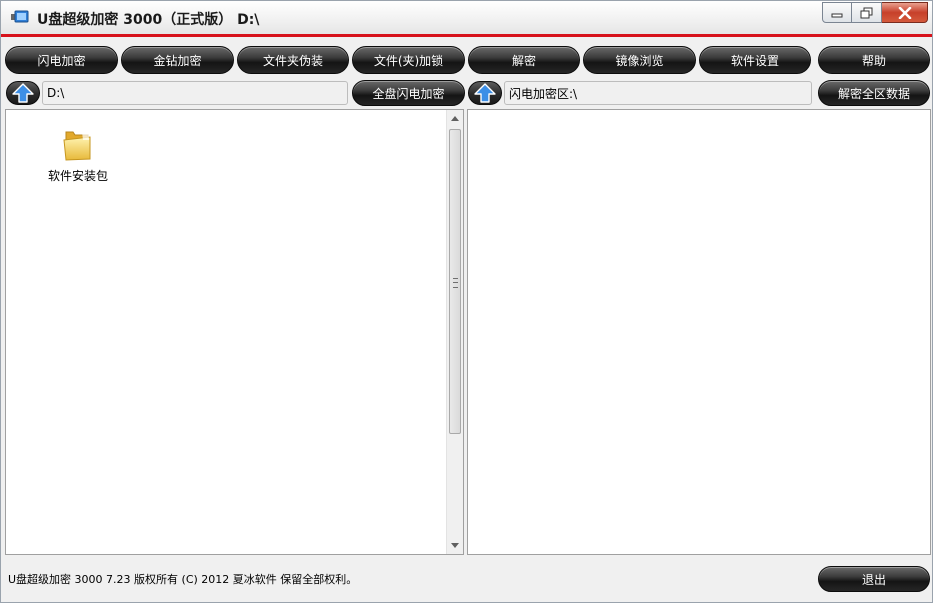 This screenshot has height=603, width=933. What do you see at coordinates (524, 60) in the screenshot?
I see `decrypt-button: 解密` at bounding box center [524, 60].